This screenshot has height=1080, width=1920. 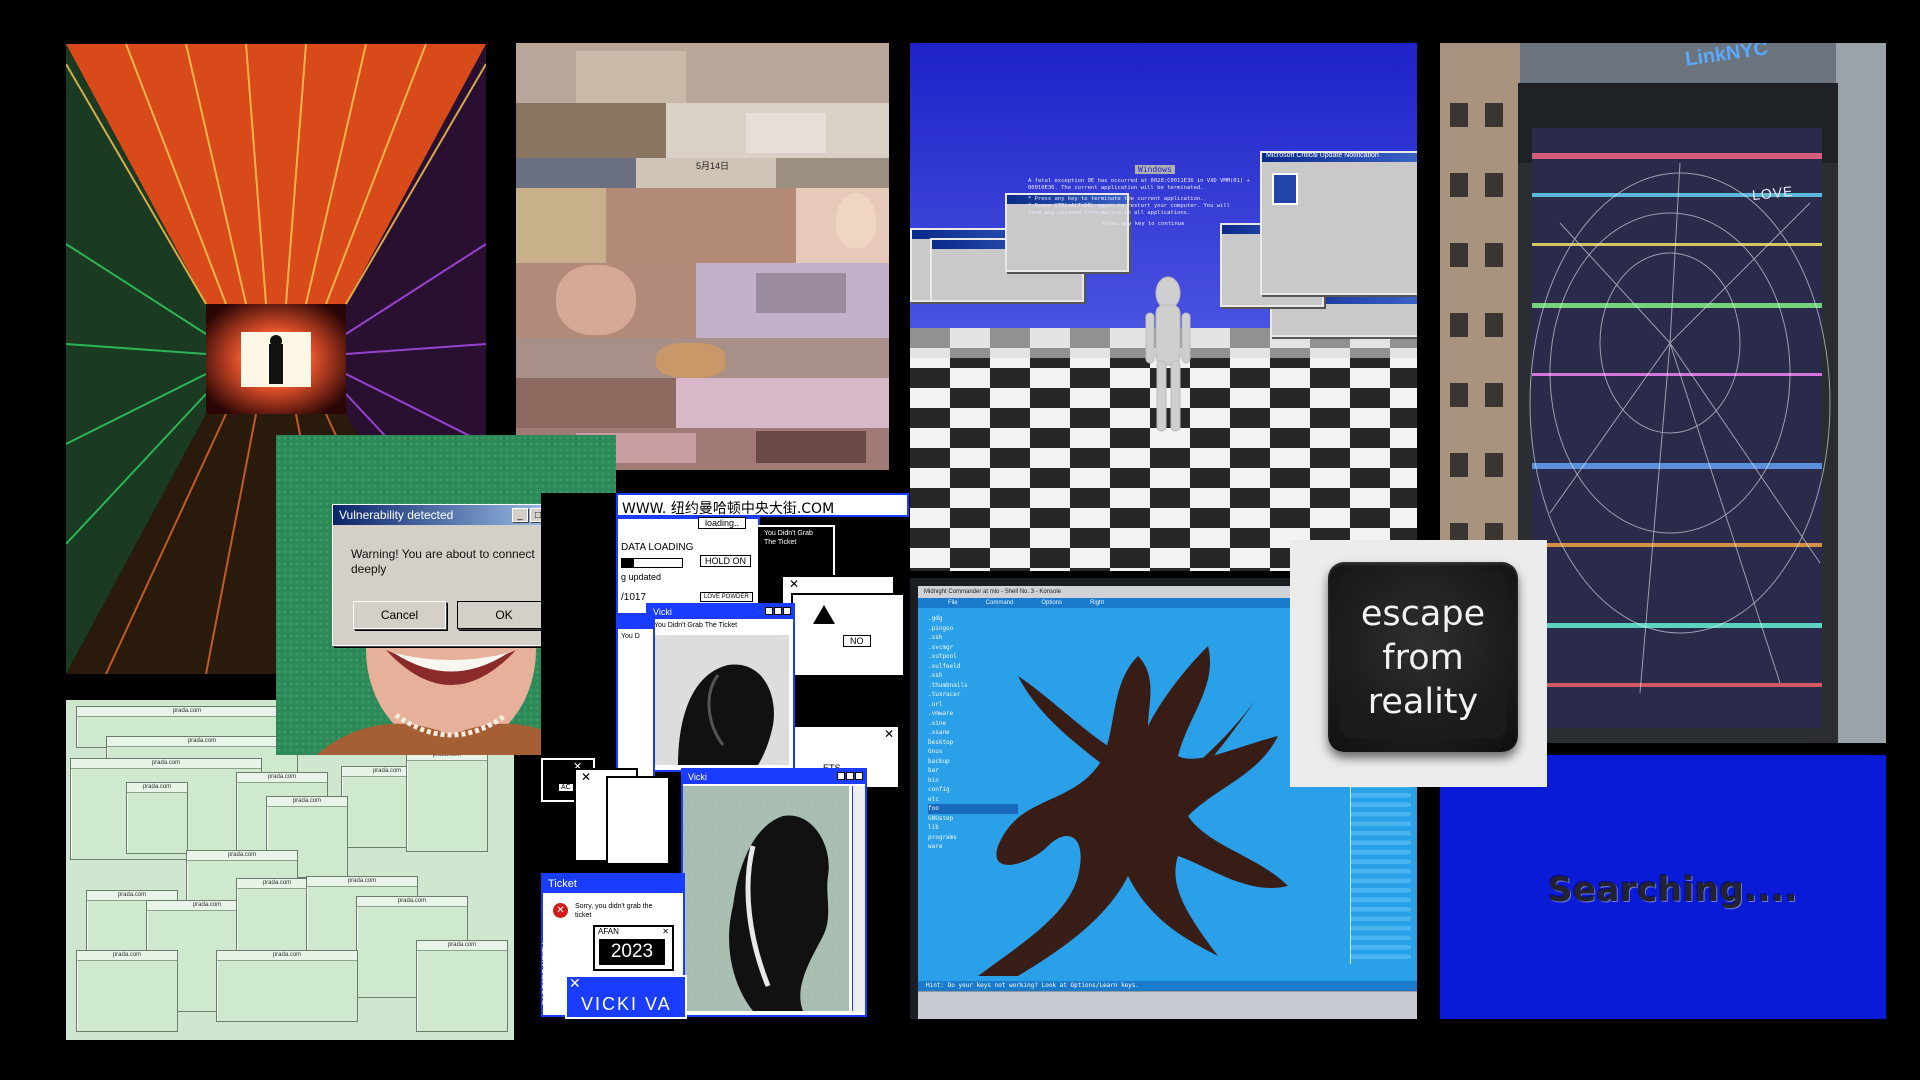 I want to click on ticket-top-text: You Didn't Grab The Ticket, so click(x=788, y=538).